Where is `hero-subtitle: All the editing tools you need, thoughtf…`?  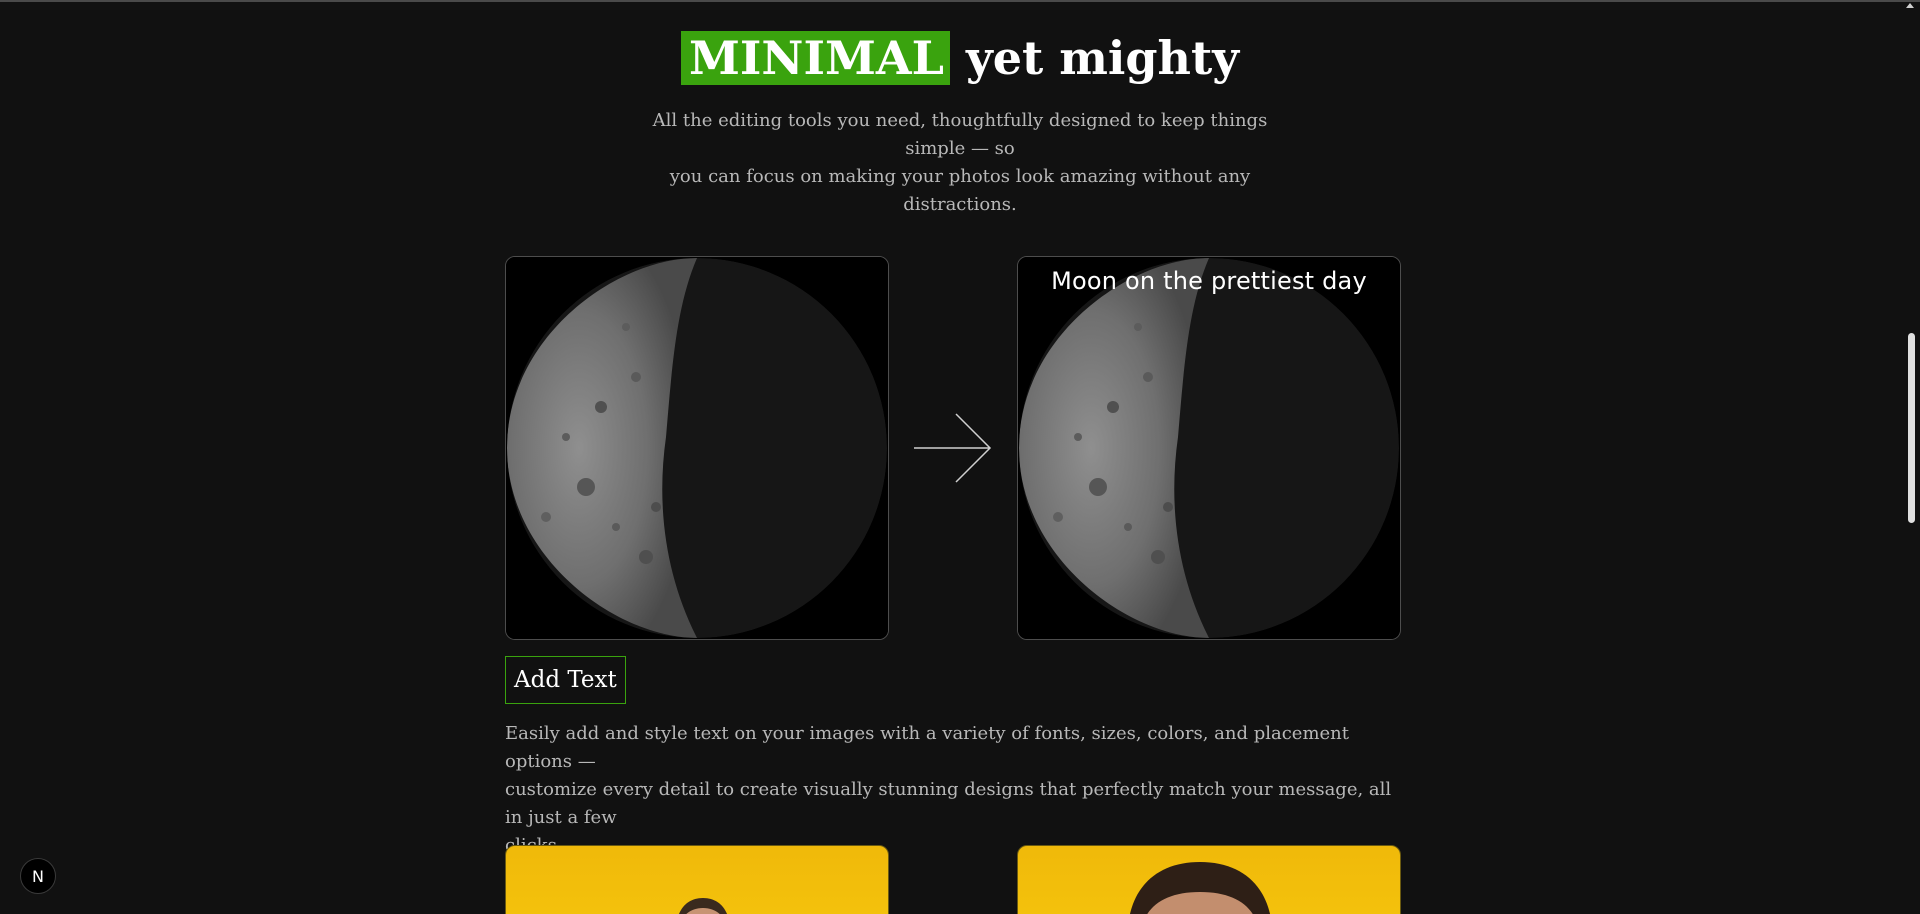 hero-subtitle: All the editing tools you need, thoughtf… is located at coordinates (960, 163).